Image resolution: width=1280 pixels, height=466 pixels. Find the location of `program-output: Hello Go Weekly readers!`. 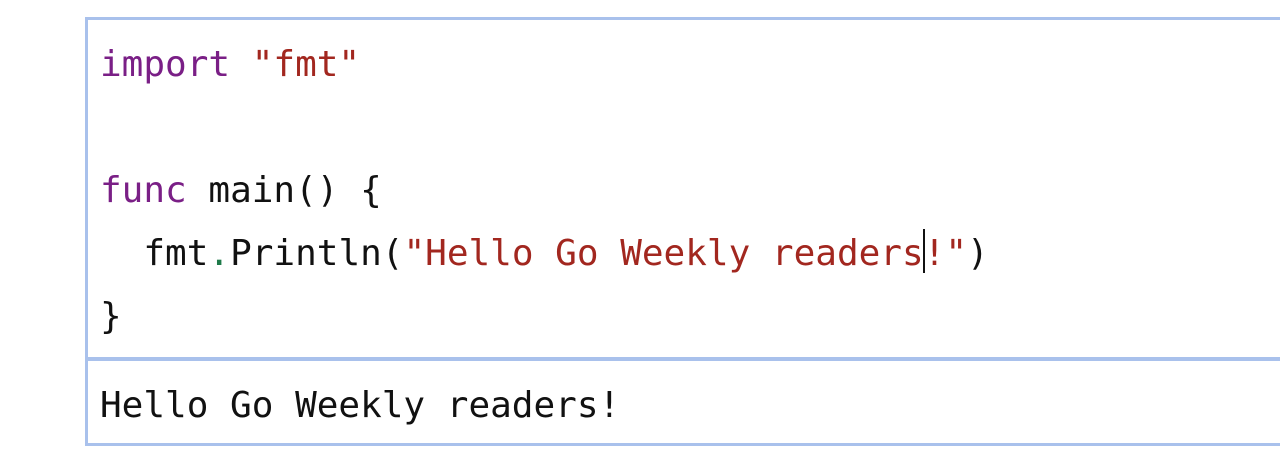

program-output: Hello Go Weekly readers! is located at coordinates (360, 405).